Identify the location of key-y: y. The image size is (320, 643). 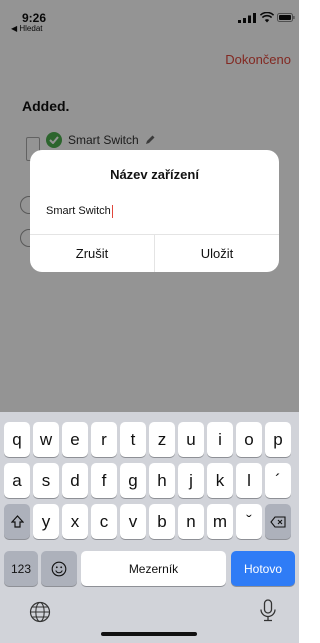
(46, 521).